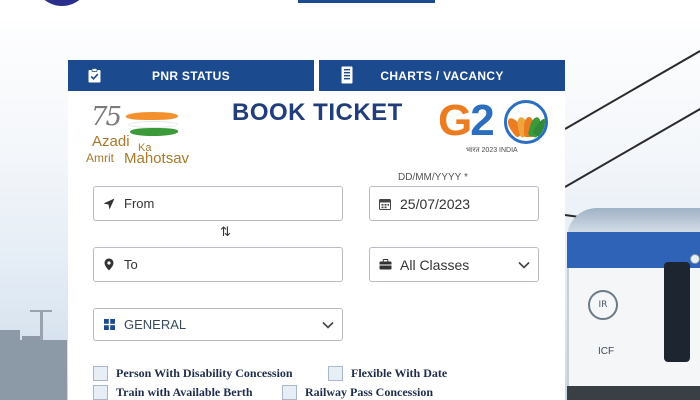  Describe the element at coordinates (218, 203) in the screenshot. I see `from-station-input: From` at that location.